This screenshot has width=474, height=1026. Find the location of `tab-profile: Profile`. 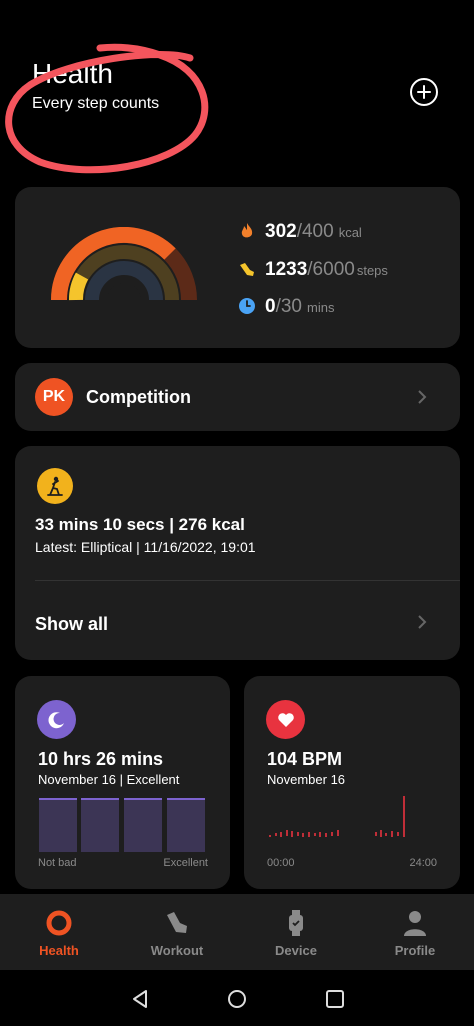

tab-profile: Profile is located at coordinates (415, 932).